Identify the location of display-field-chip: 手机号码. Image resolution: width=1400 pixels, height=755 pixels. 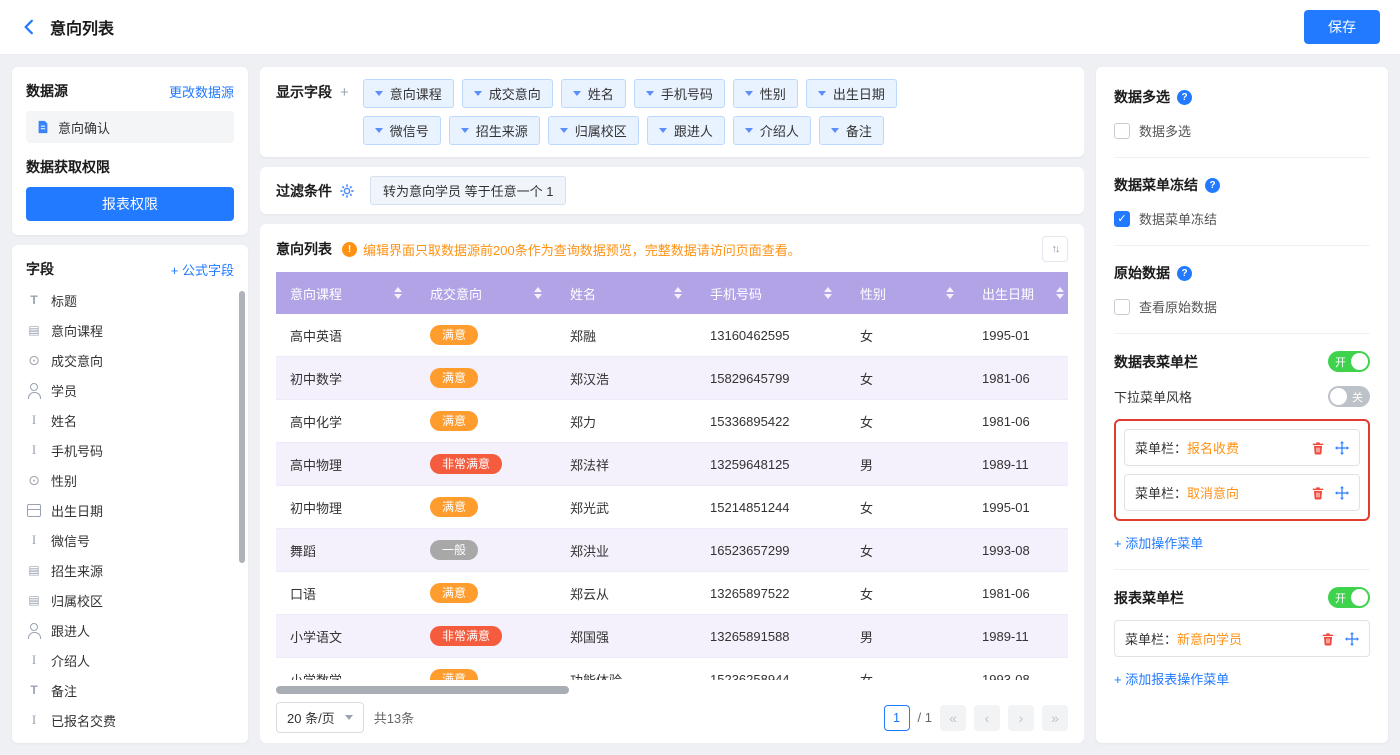
(679, 93).